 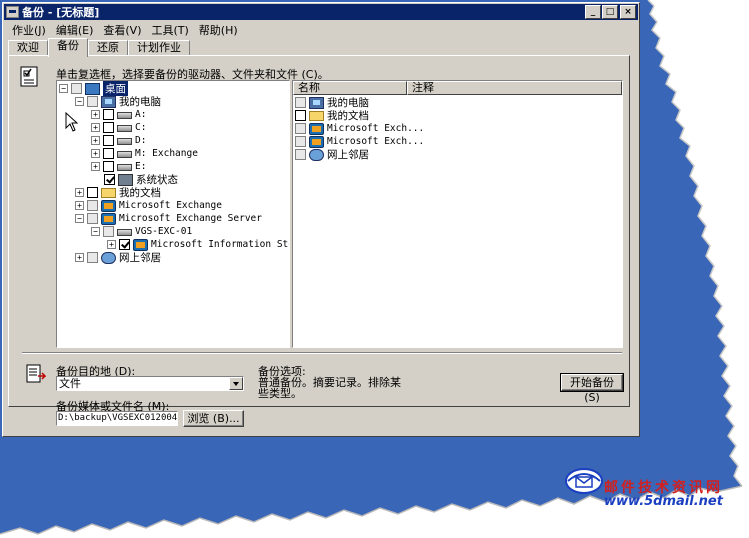 What do you see at coordinates (159, 48) in the screenshot?
I see `tab-schedule: 计划作业` at bounding box center [159, 48].